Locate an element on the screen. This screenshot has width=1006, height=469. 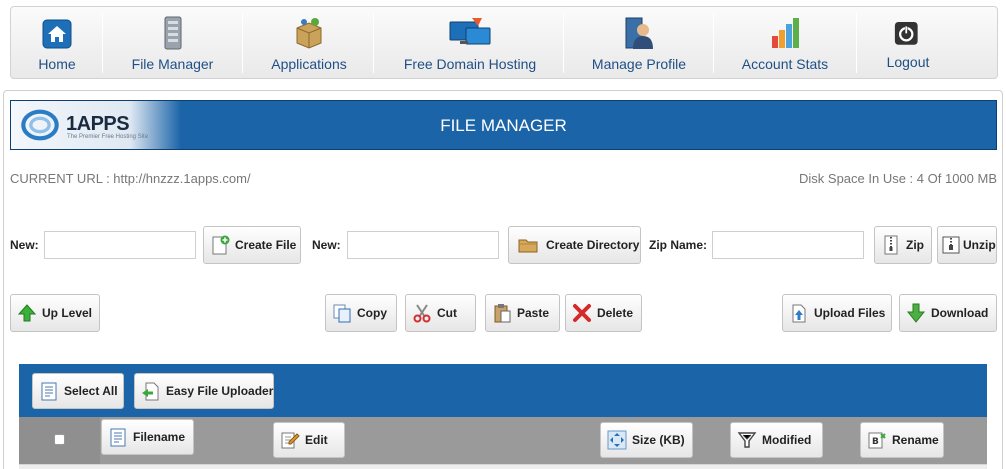
up-level-button: Up Level is located at coordinates (55, 313).